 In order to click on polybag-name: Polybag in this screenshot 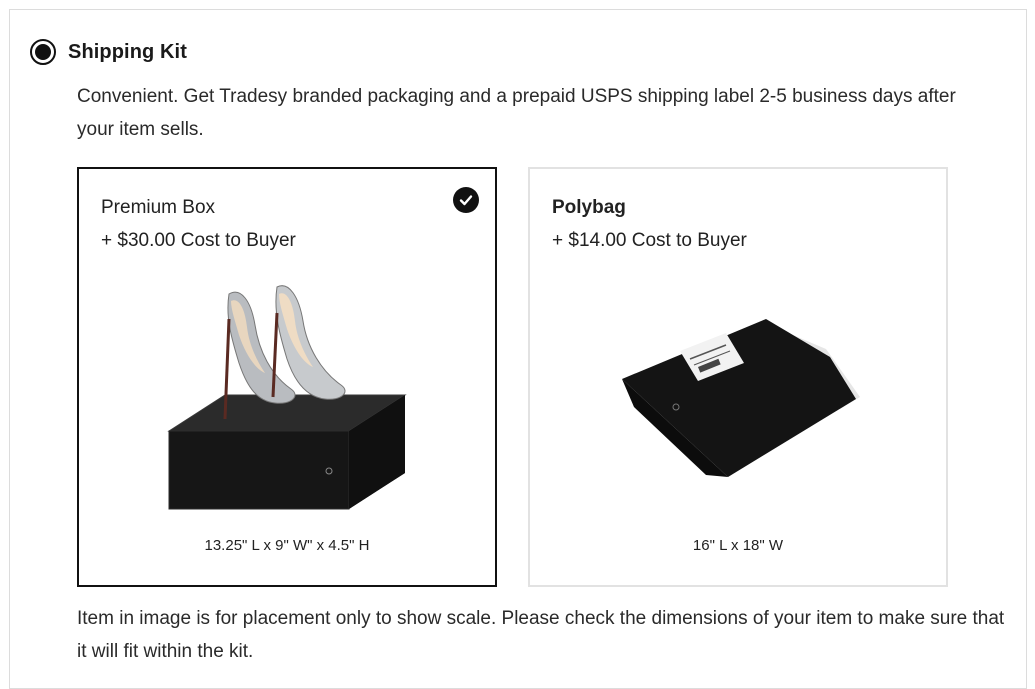, I will do `click(589, 207)`.